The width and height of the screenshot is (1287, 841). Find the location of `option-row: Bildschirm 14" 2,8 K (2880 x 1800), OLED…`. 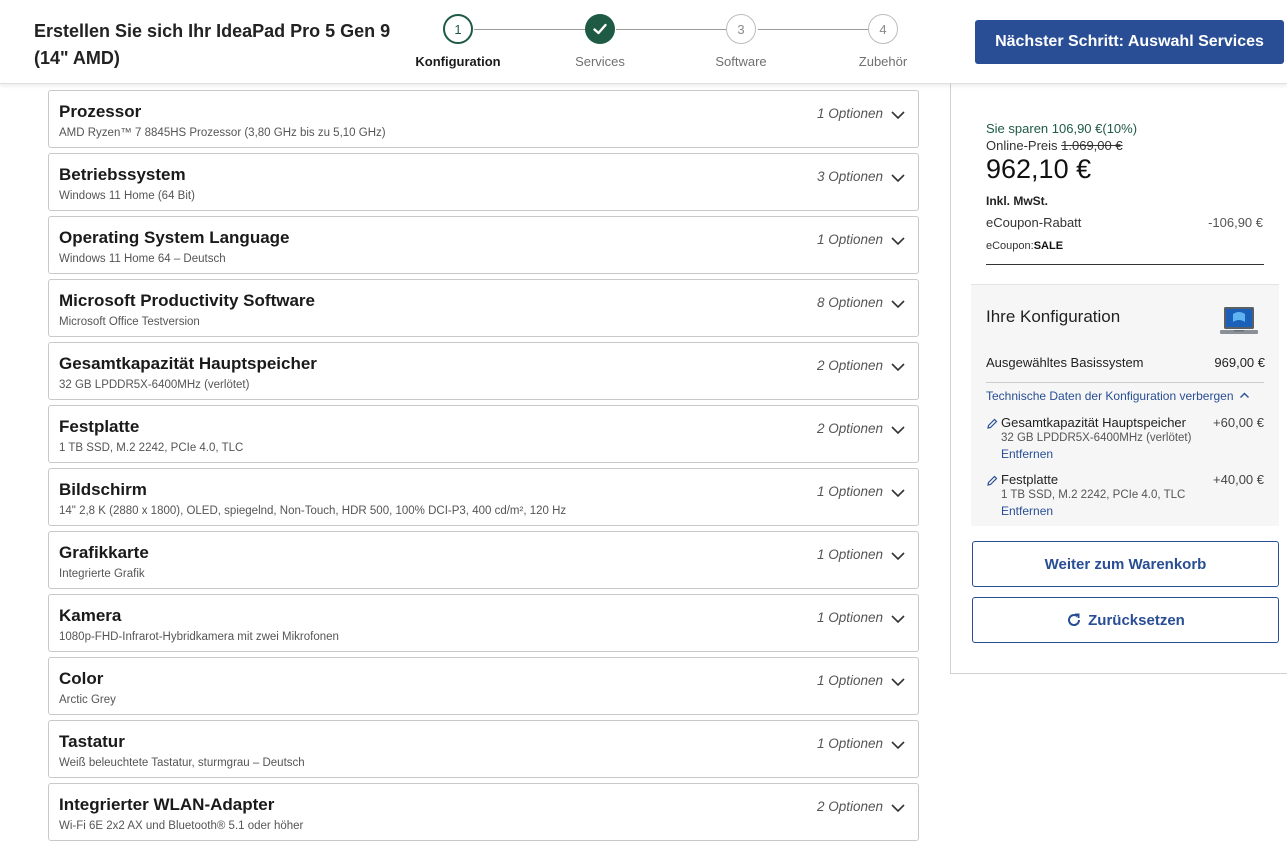

option-row: Bildschirm 14" 2,8 K (2880 x 1800), OLED… is located at coordinates (483, 497).